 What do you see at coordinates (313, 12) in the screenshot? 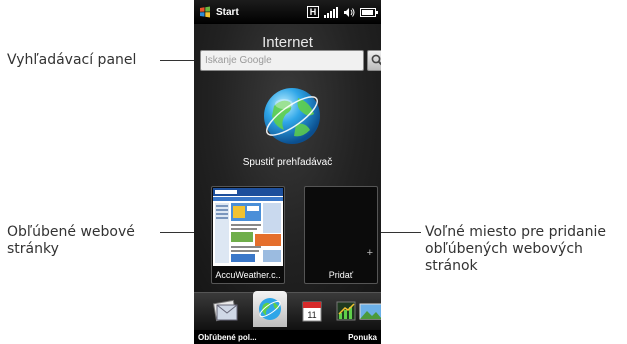
I see `h-network-icon: H` at bounding box center [313, 12].